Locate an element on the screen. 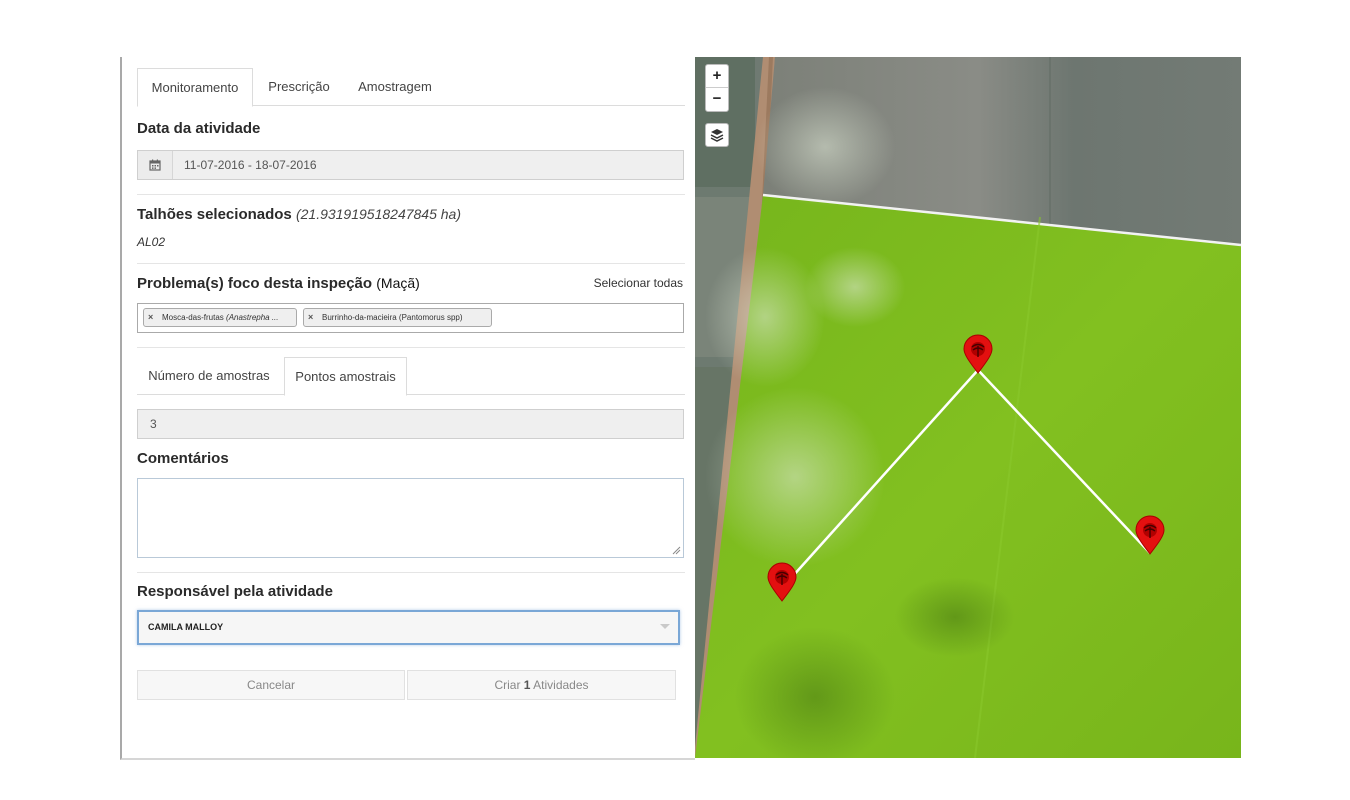 The width and height of the screenshot is (1350, 800). select-all-link: Selecionar todas is located at coordinates (638, 283).